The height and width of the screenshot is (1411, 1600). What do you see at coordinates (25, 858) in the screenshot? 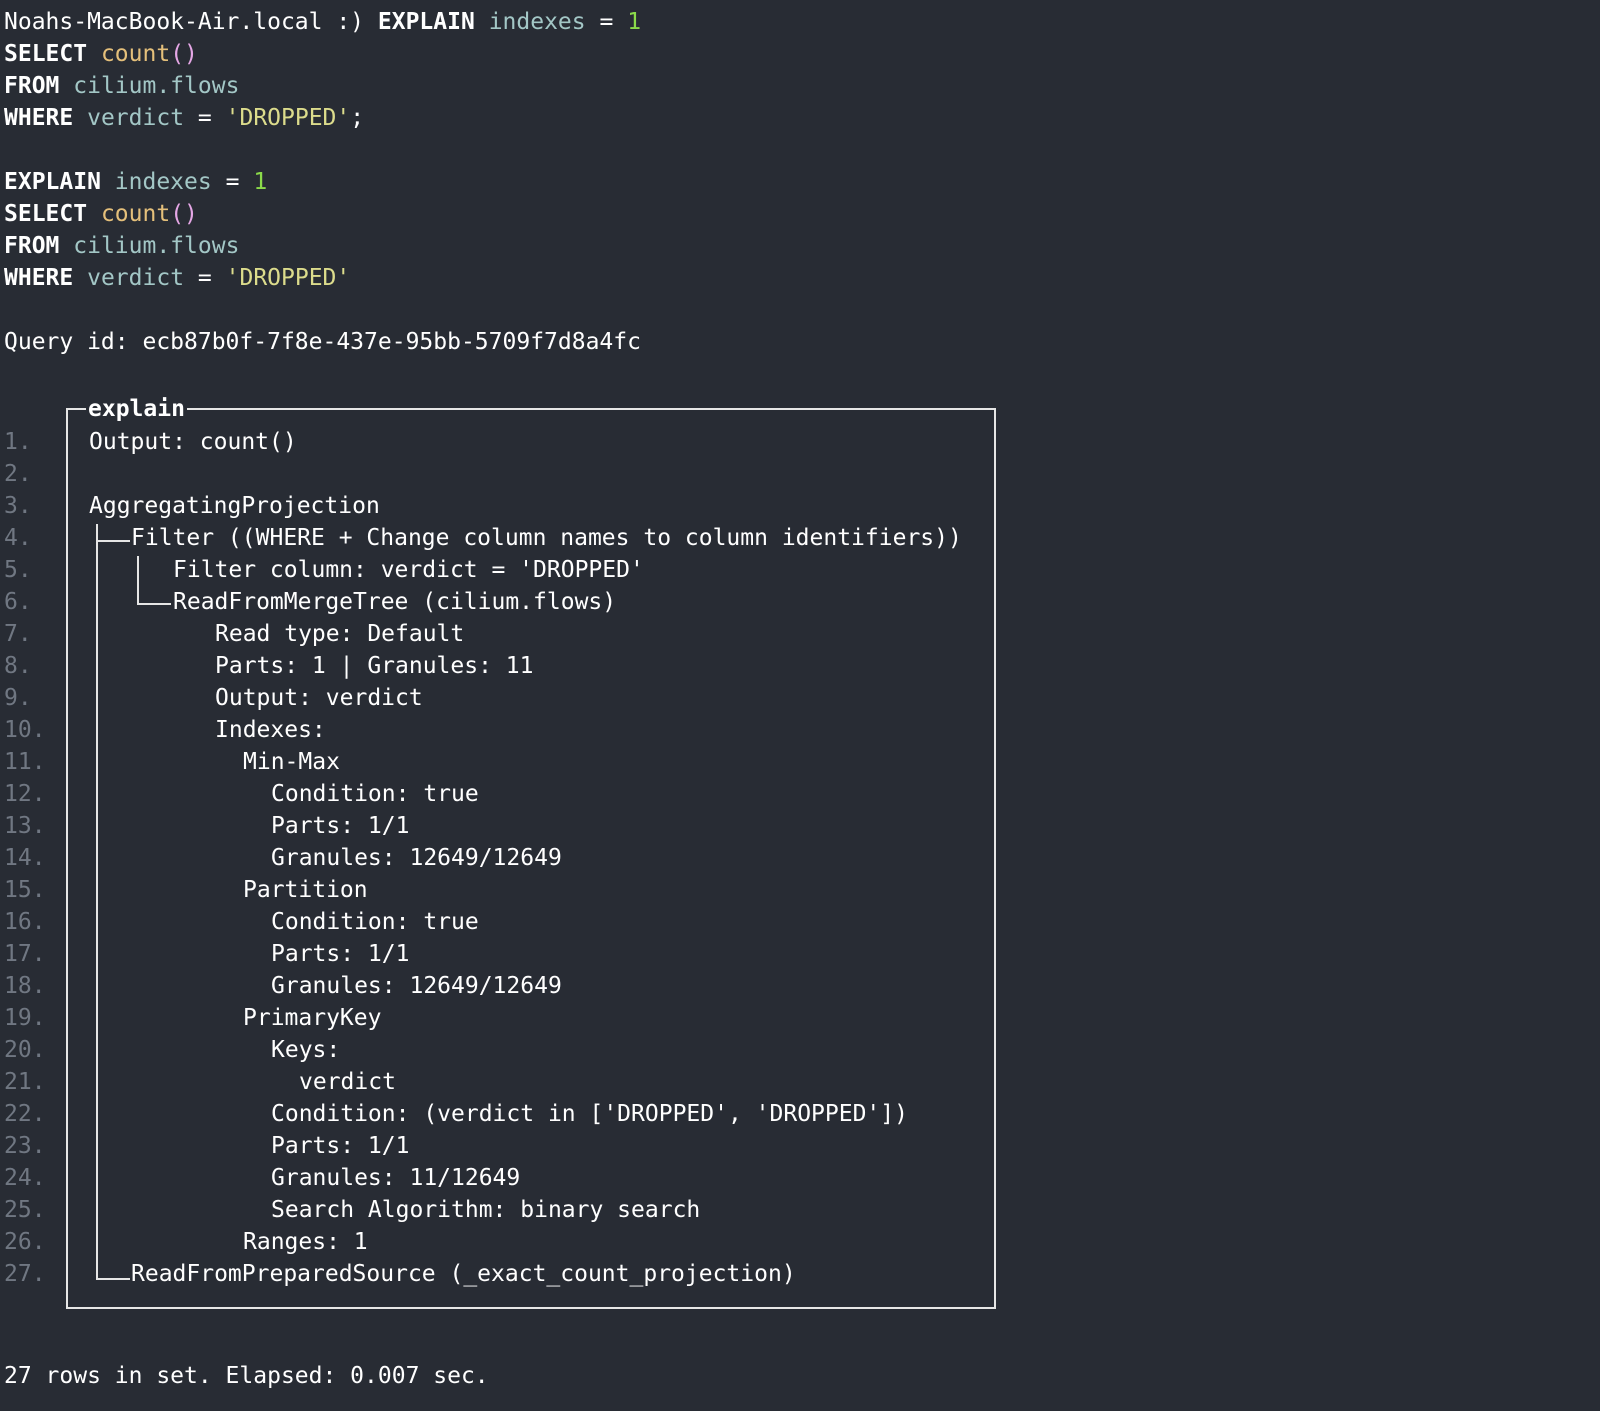
I see `row-number: 14.` at bounding box center [25, 858].